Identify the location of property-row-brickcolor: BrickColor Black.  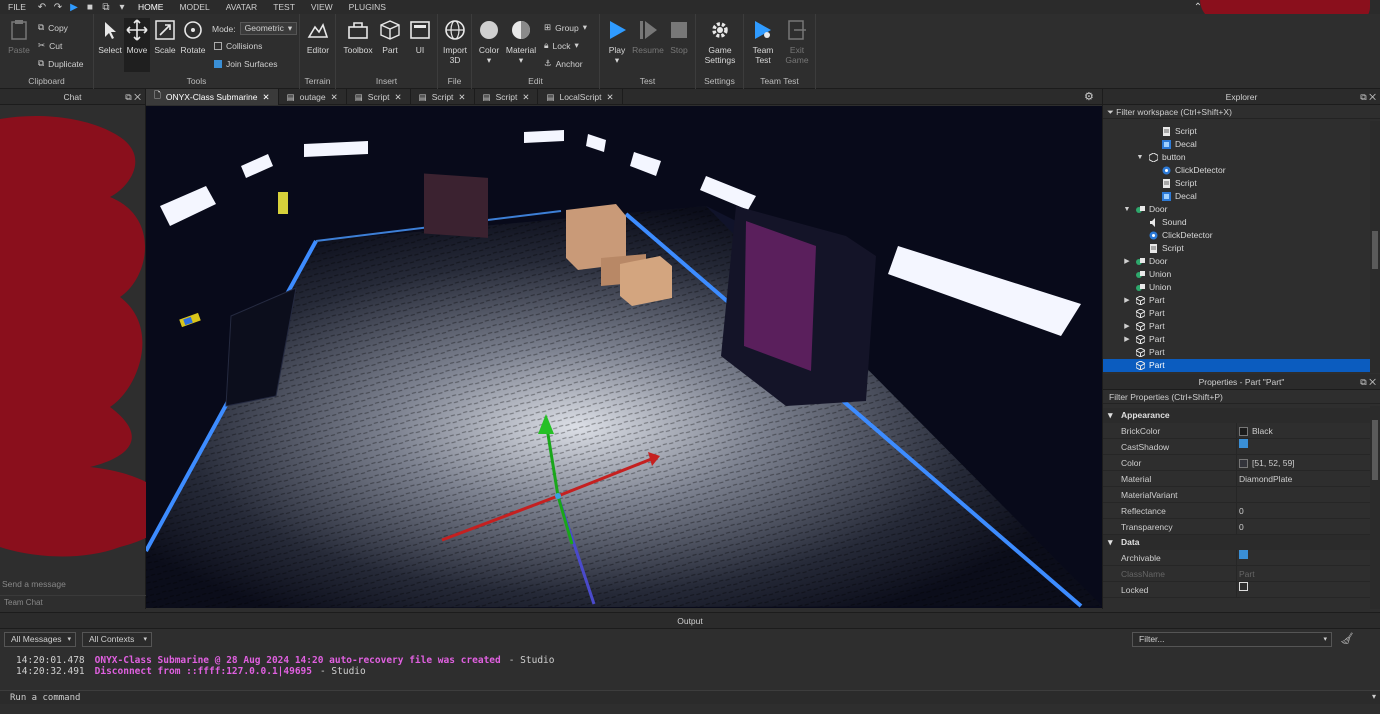
(1241, 431).